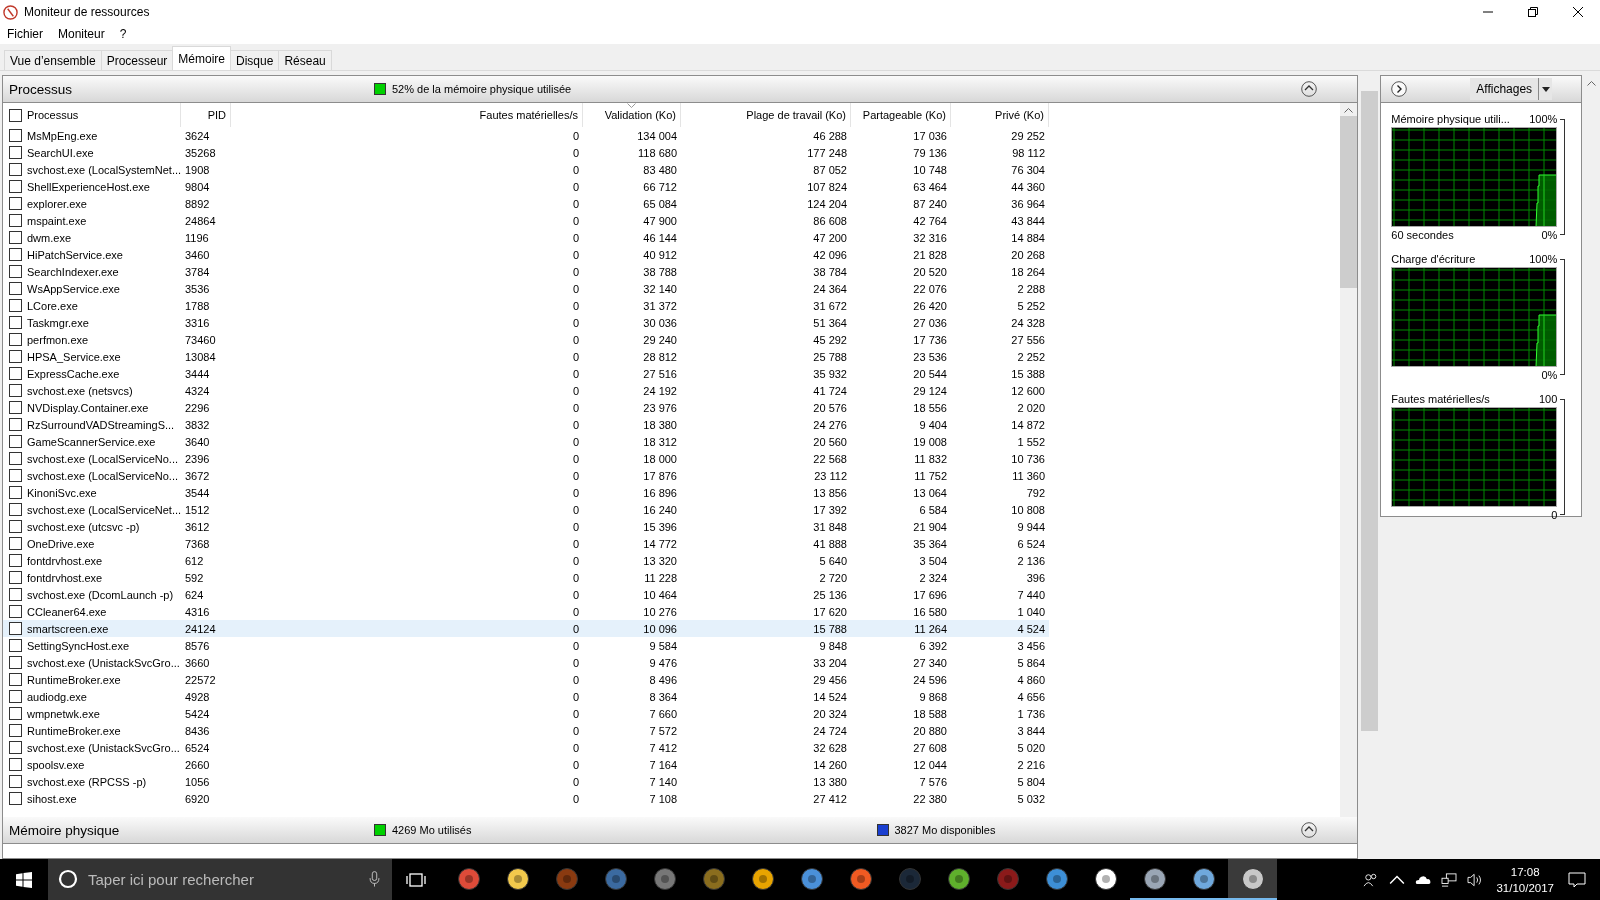 The image size is (1600, 900). What do you see at coordinates (526, 747) in the screenshot?
I see `table-row: svchost.exe (UnistackSvcGro... 6524 0 7 412 32 628 27 608 5 020` at bounding box center [526, 747].